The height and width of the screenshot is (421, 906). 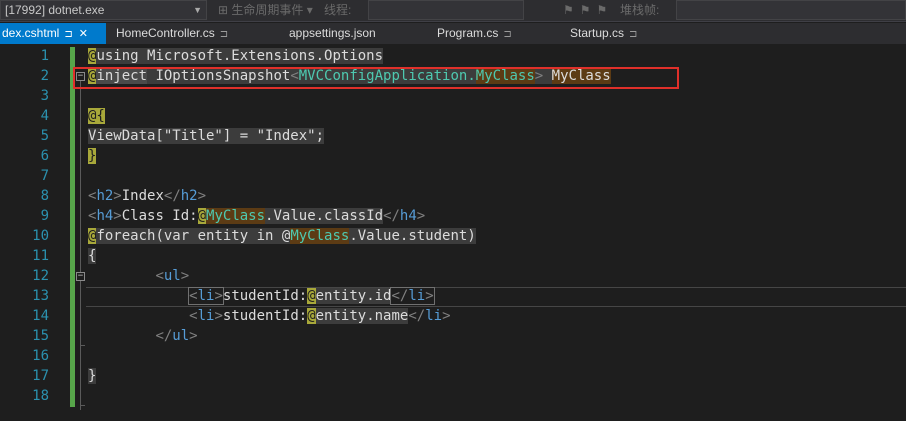 What do you see at coordinates (197, 10) in the screenshot?
I see `chevron-down-icon: ▼` at bounding box center [197, 10].